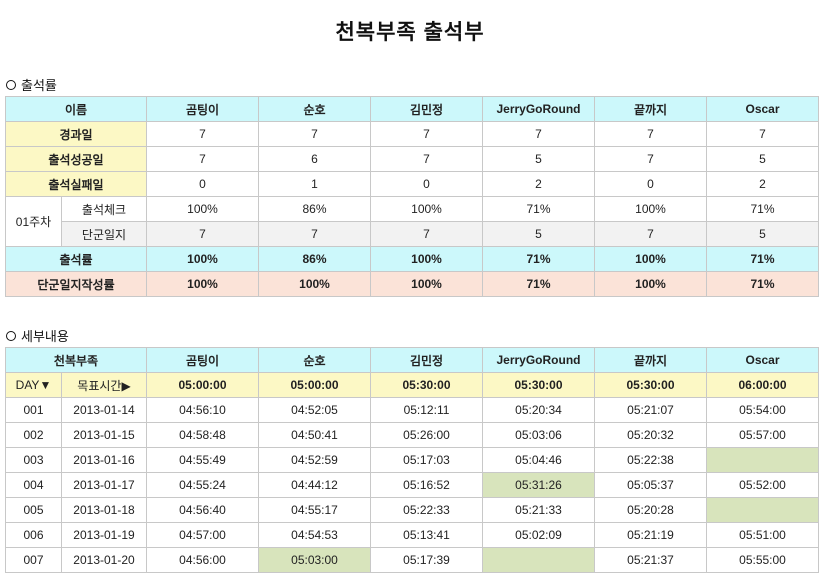  Describe the element at coordinates (426, 485) in the screenshot. I see `attendance-time-cell: 05:16:52` at that location.